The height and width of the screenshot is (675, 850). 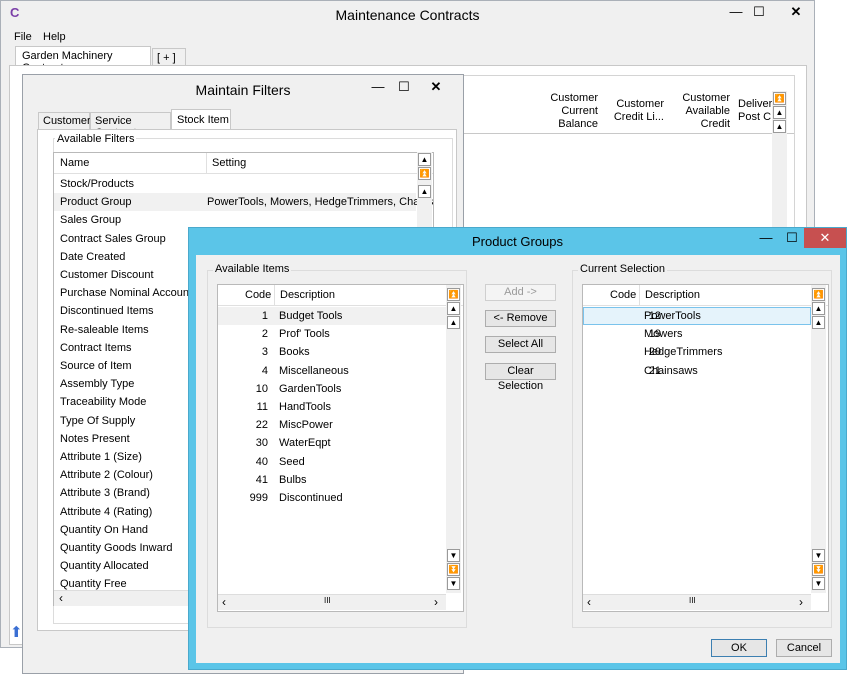 I want to click on add-button: Add ->, so click(x=520, y=292).